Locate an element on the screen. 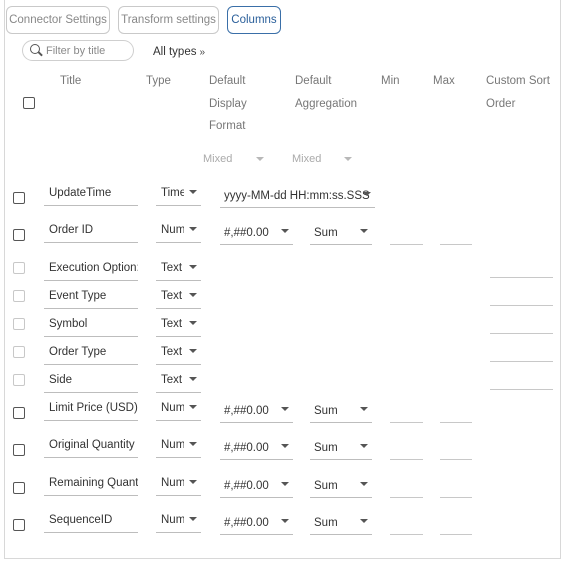  type-select: Time is located at coordinates (178, 195).